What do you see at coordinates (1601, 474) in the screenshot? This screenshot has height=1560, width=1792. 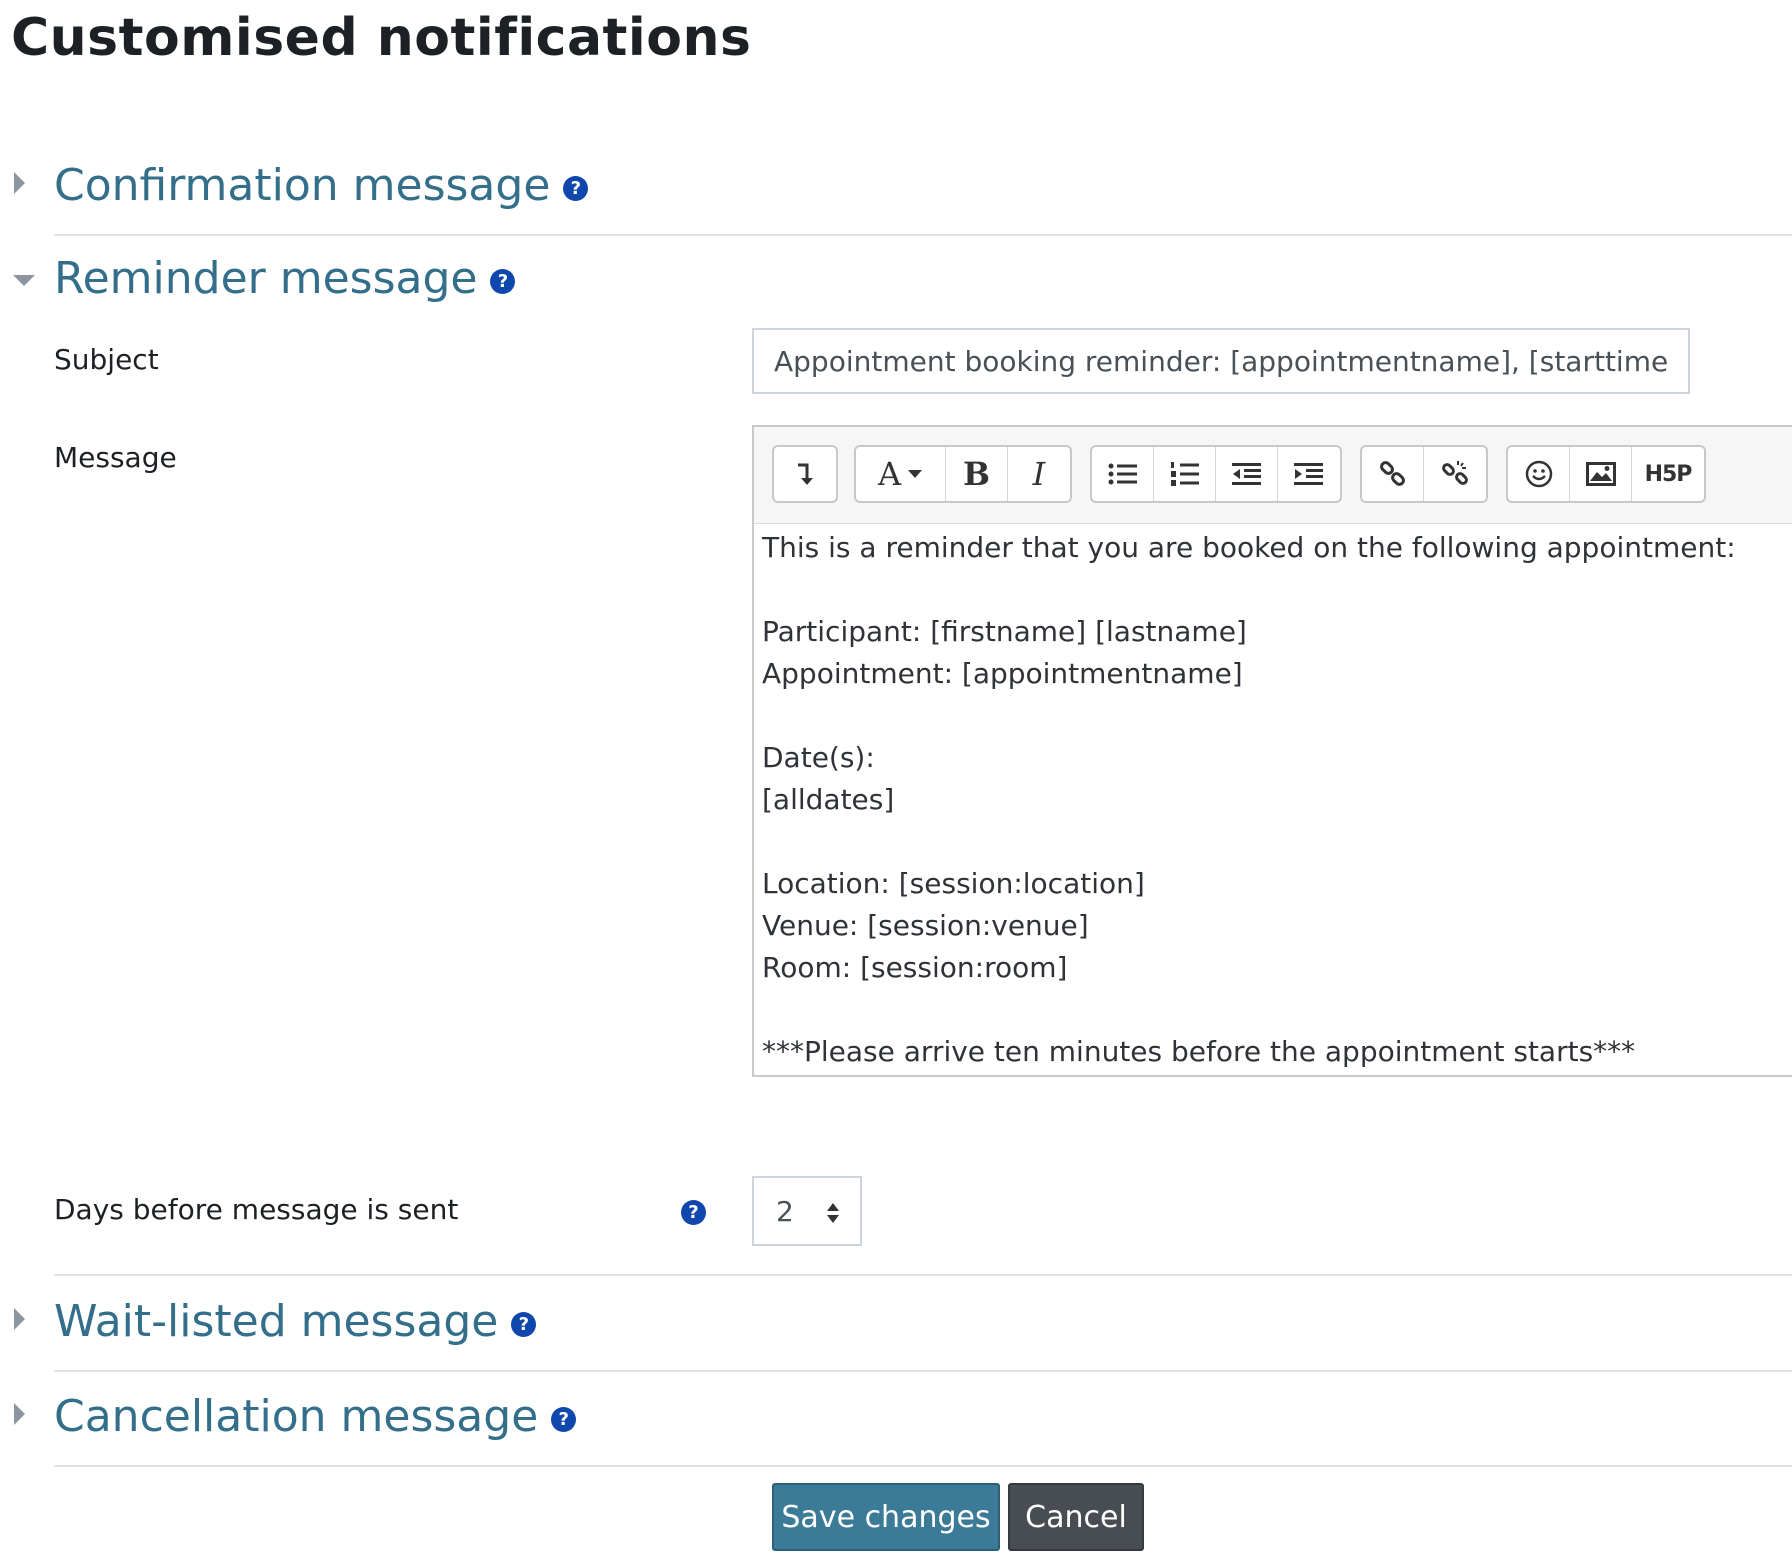 I see `image-icon` at bounding box center [1601, 474].